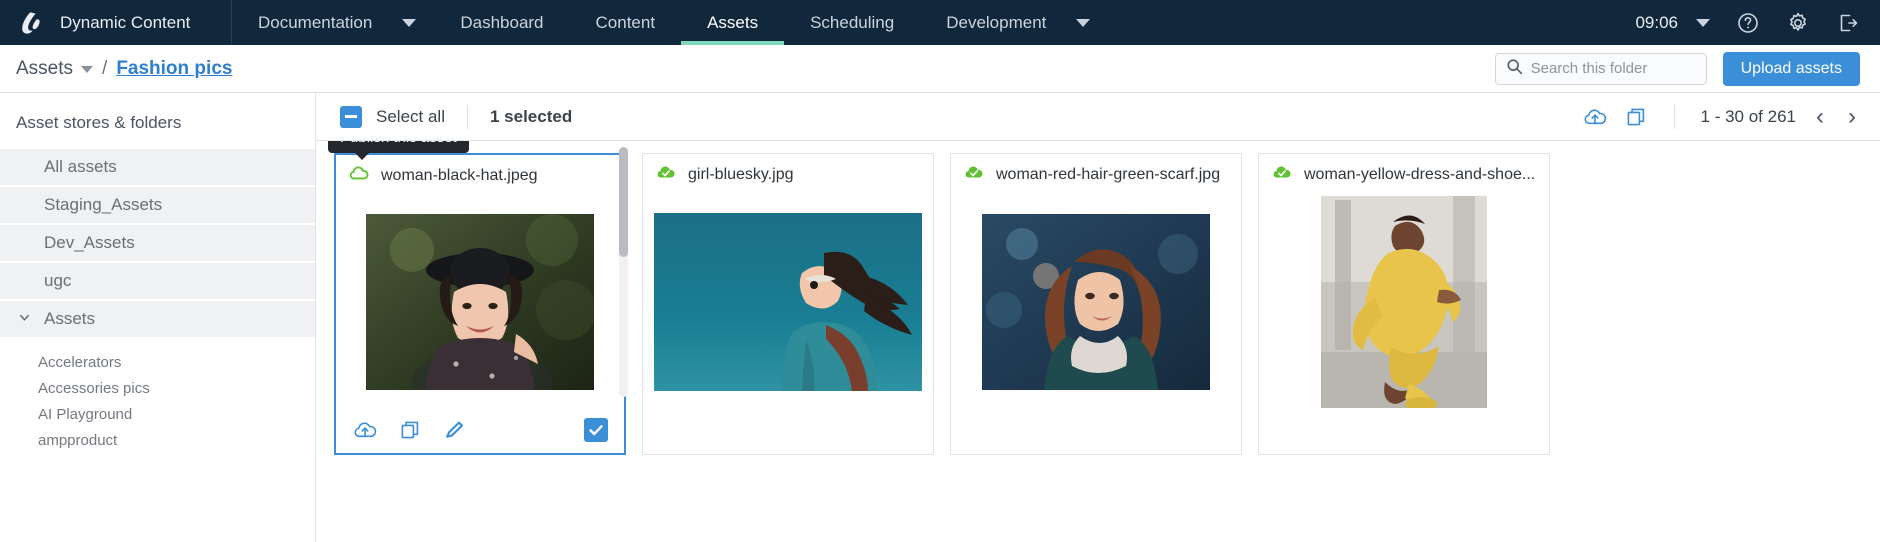  I want to click on asset-card: girl-bluesky.jpg, so click(788, 304).